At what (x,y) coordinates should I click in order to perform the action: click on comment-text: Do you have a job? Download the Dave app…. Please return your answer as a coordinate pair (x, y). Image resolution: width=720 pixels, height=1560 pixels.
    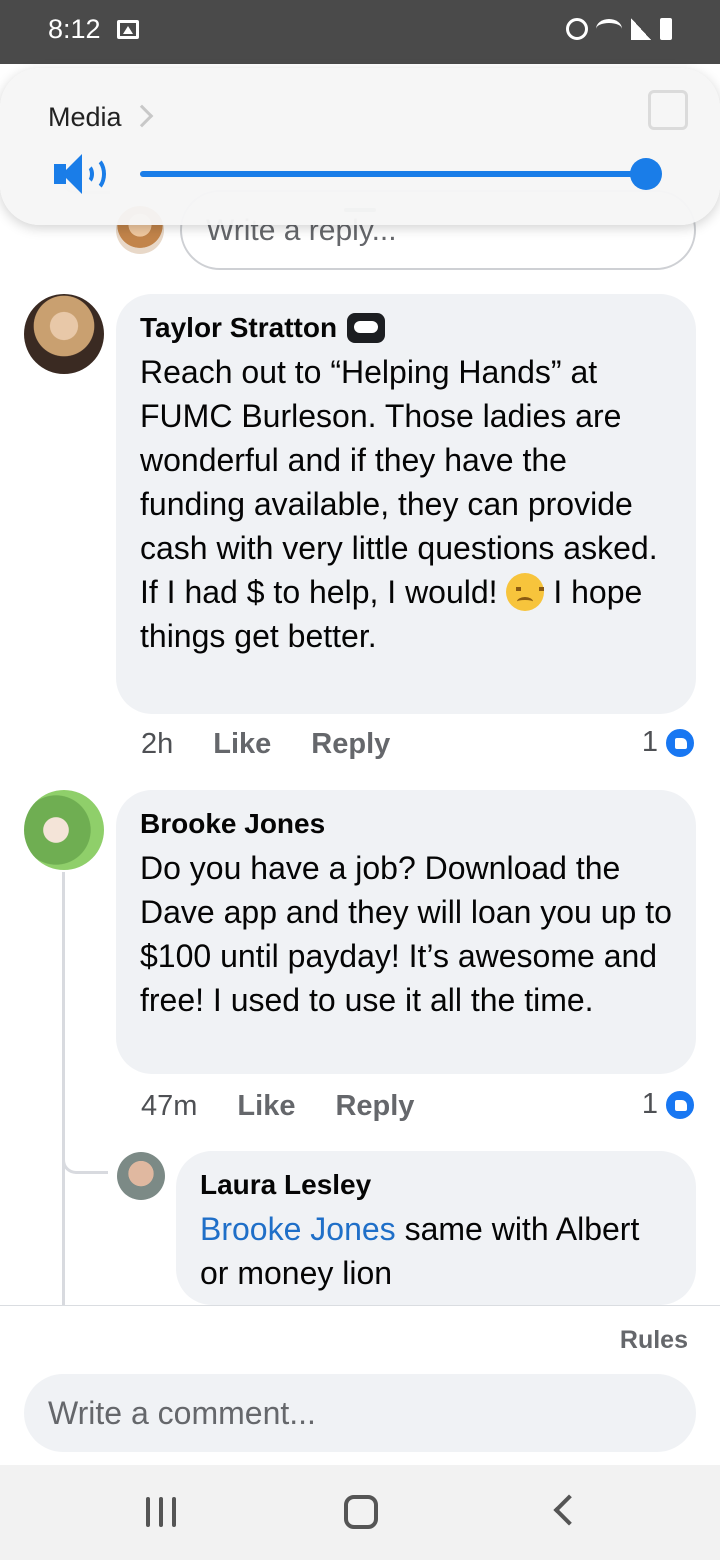
    Looking at the image, I should click on (410, 934).